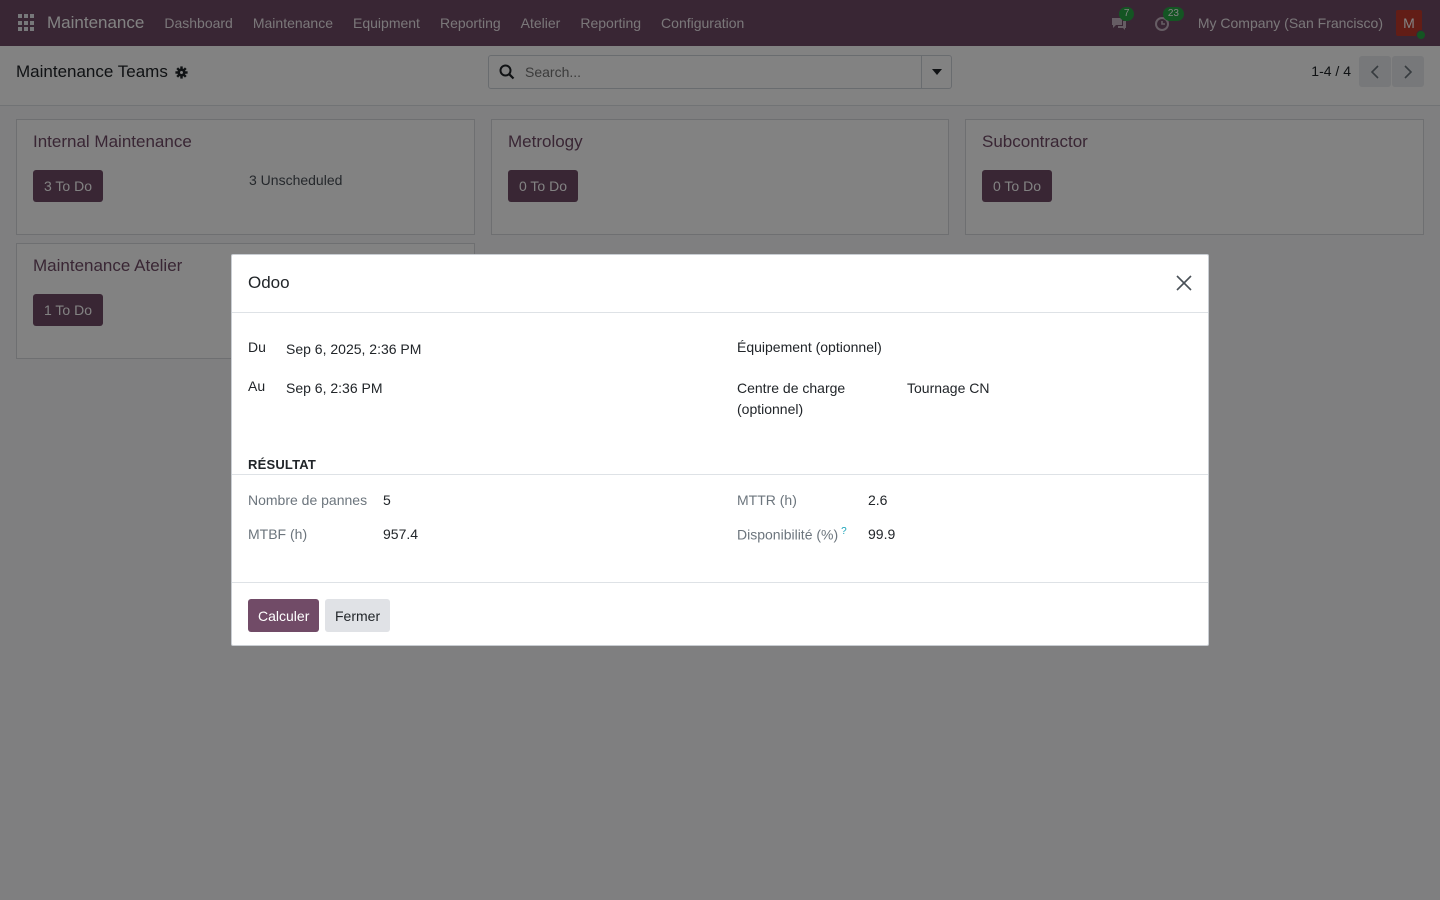 This screenshot has height=900, width=1440. I want to click on workcenter-field: Tournage CN, so click(948, 388).